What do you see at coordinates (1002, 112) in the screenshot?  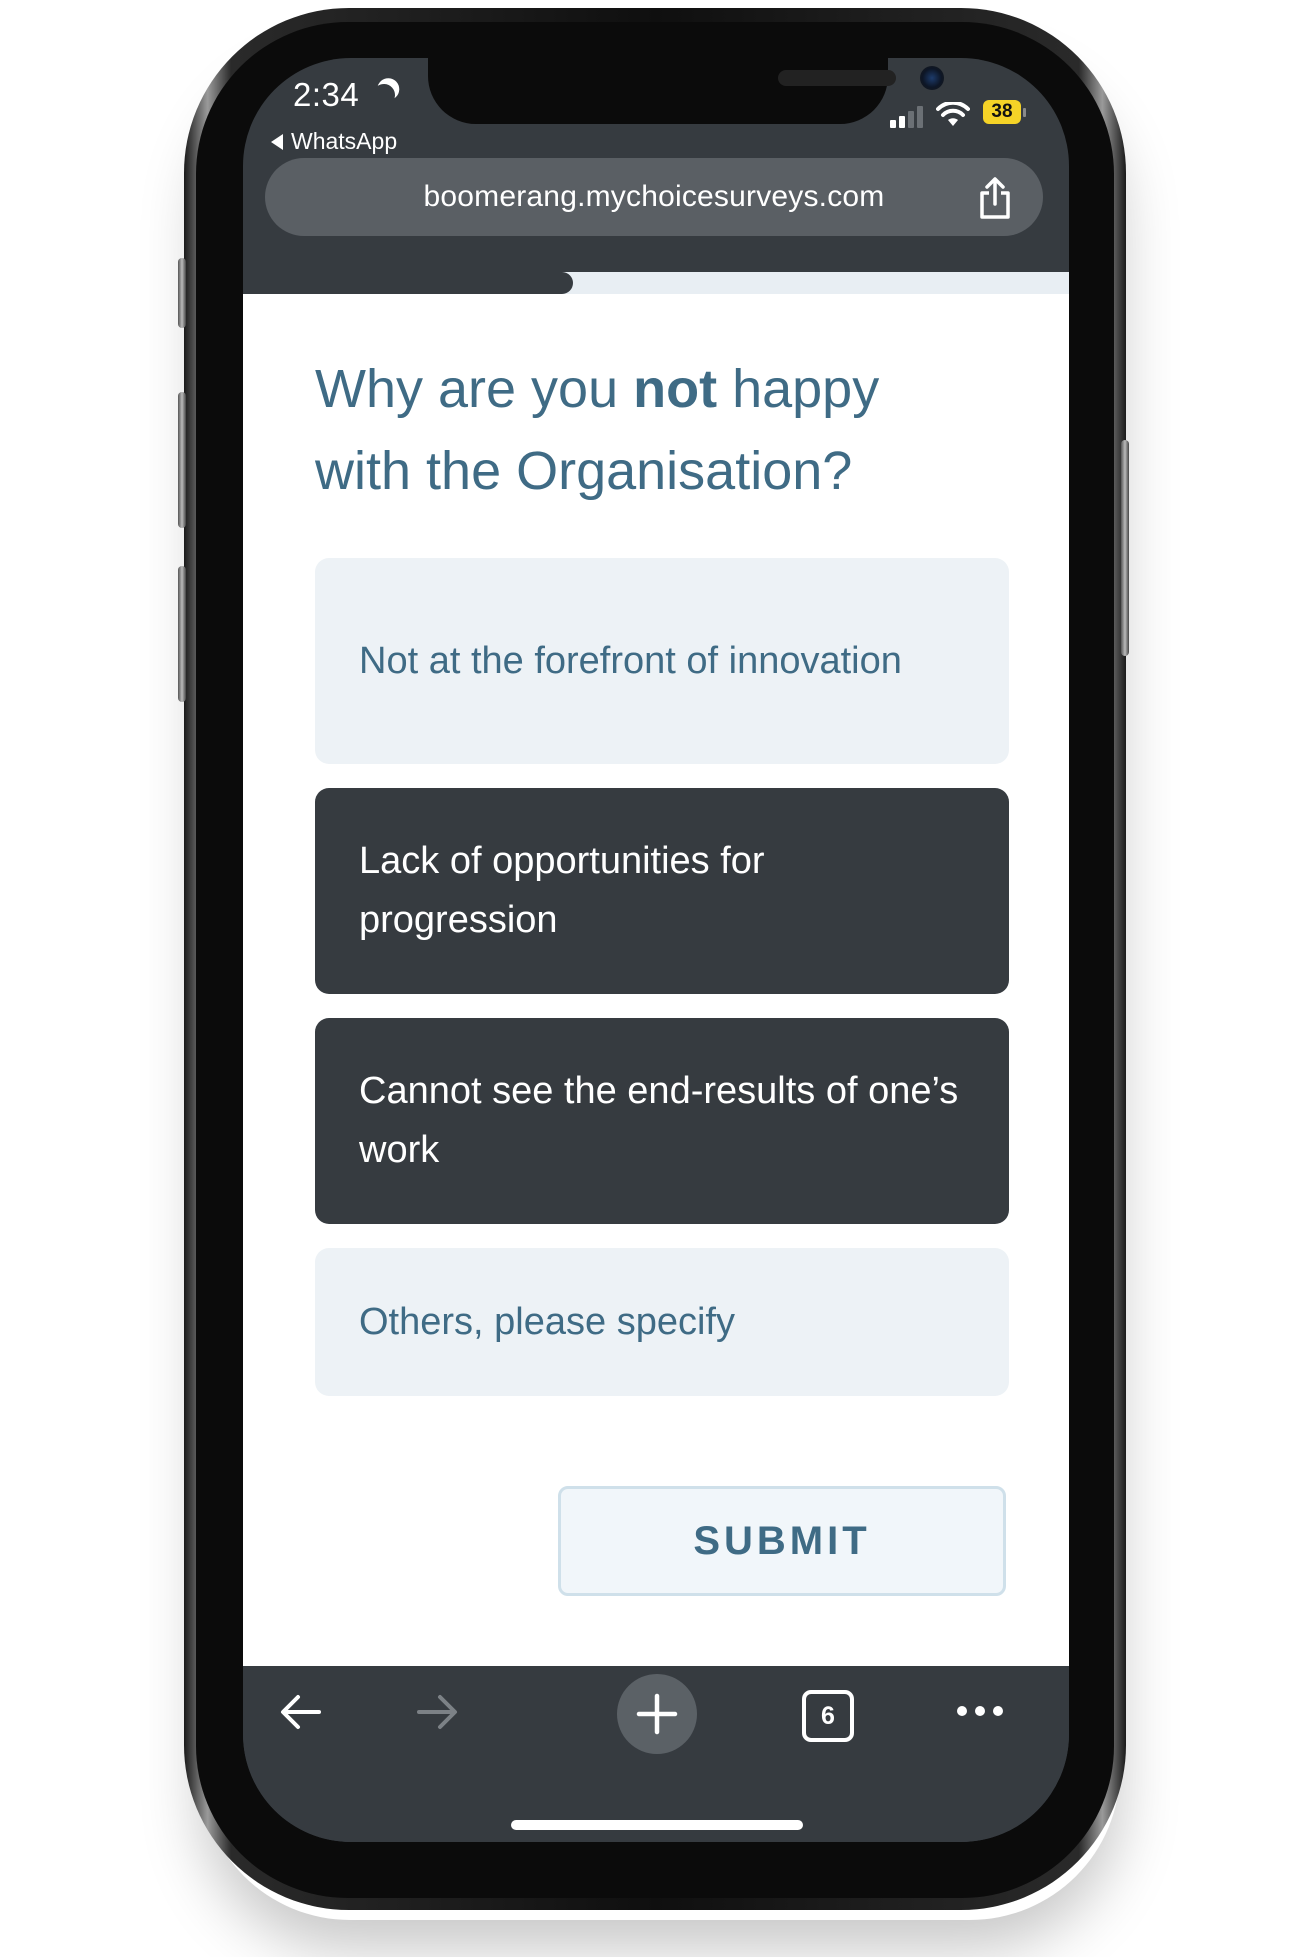 I see `battery-icon: 38` at bounding box center [1002, 112].